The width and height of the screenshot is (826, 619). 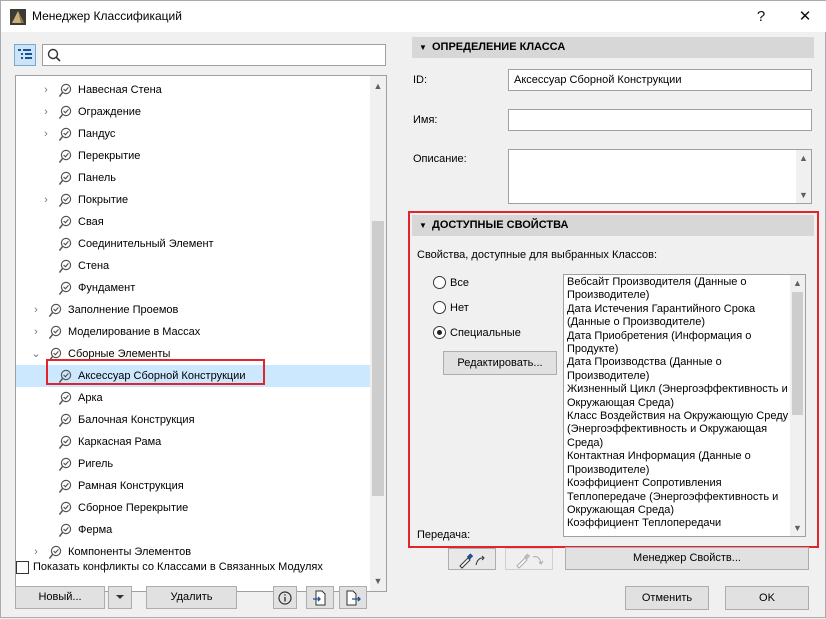 I want to click on radio-all, so click(x=439, y=282).